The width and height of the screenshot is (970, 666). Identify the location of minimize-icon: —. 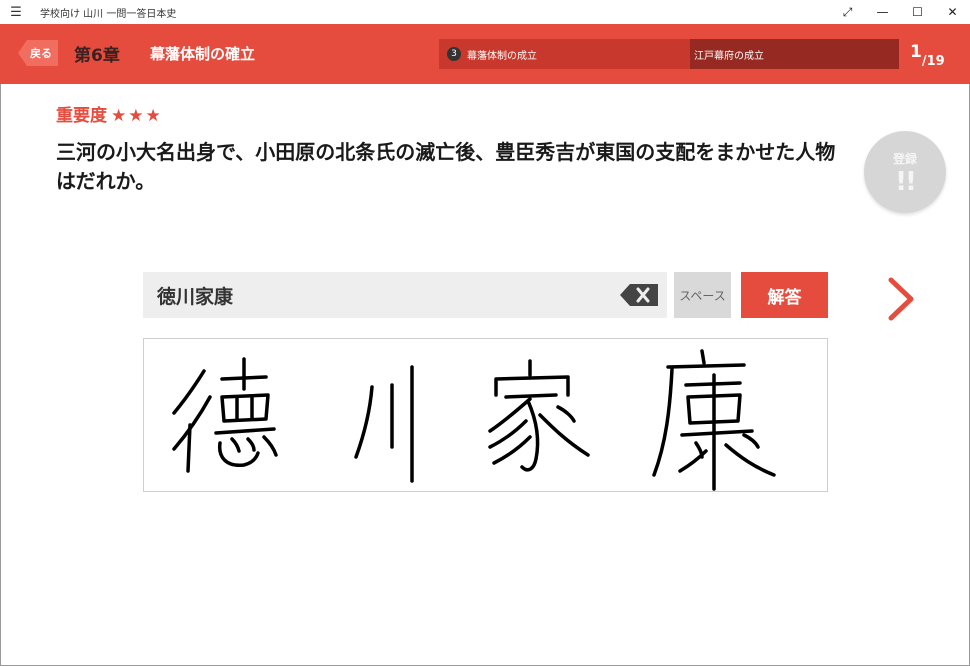
(882, 12).